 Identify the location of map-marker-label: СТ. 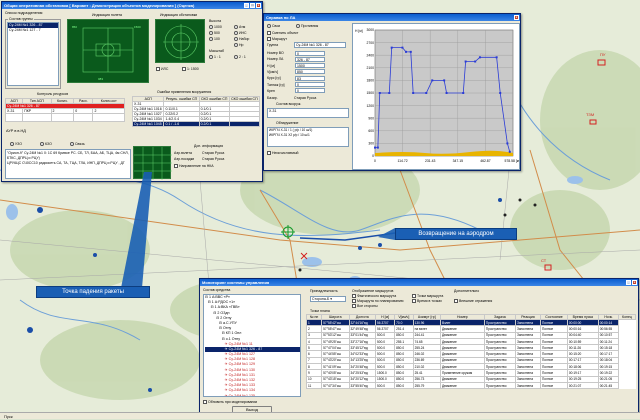
(544, 260).